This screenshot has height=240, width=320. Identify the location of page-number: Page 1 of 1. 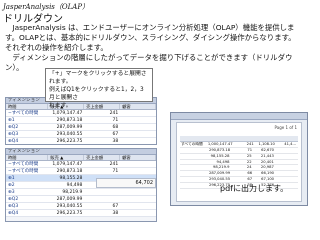
(285, 127).